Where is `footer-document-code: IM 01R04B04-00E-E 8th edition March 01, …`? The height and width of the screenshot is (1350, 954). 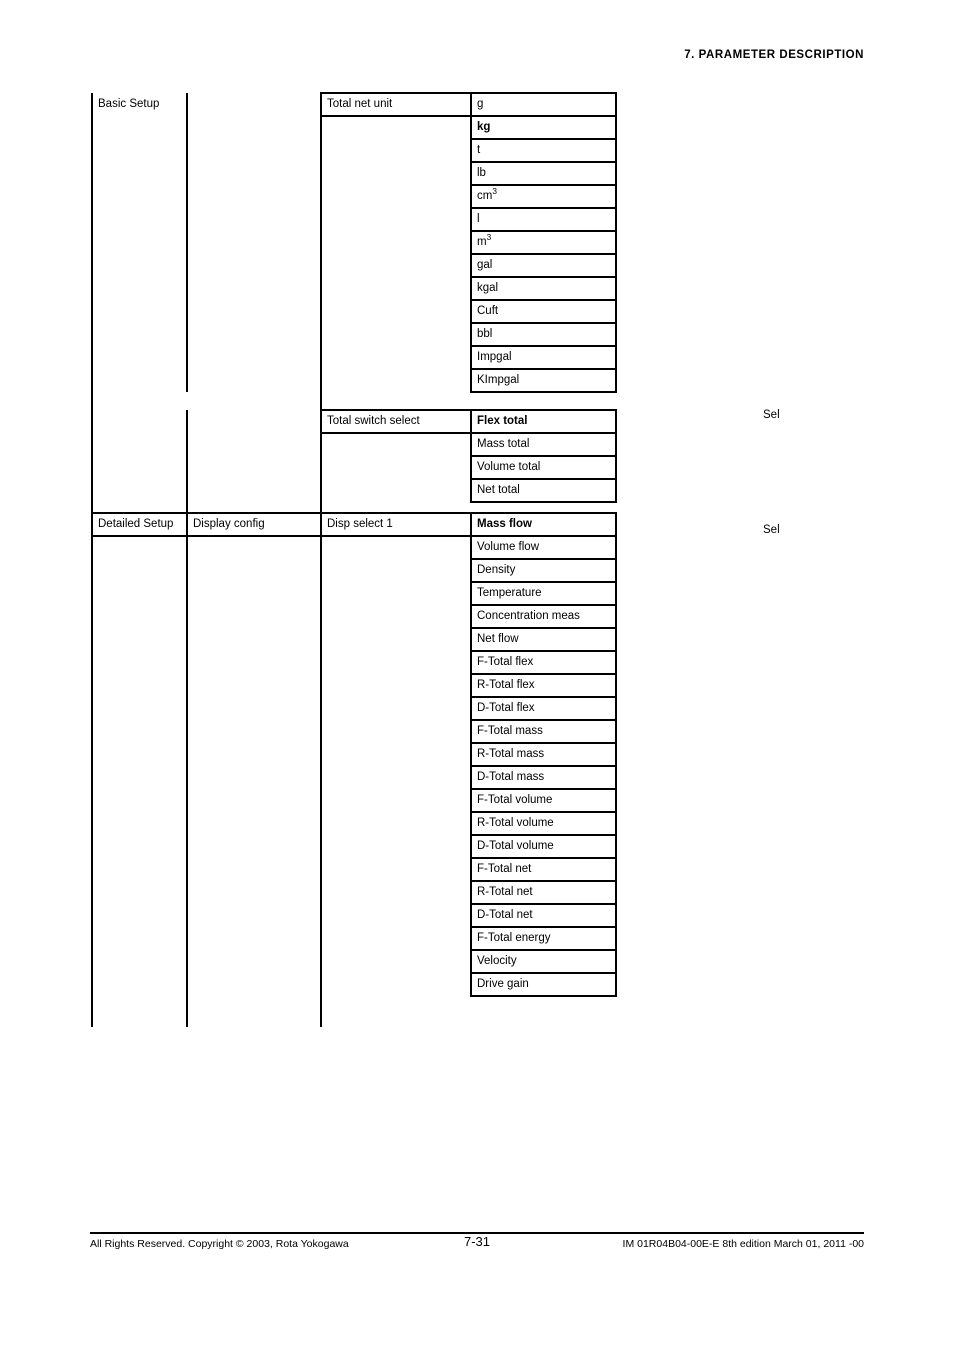
footer-document-code: IM 01R04B04-00E-E 8th edition March 01, … is located at coordinates (743, 1244).